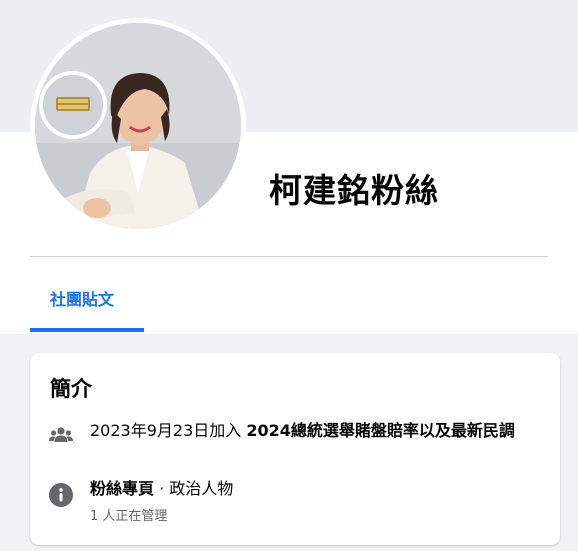  I want to click on info-icon, so click(61, 495).